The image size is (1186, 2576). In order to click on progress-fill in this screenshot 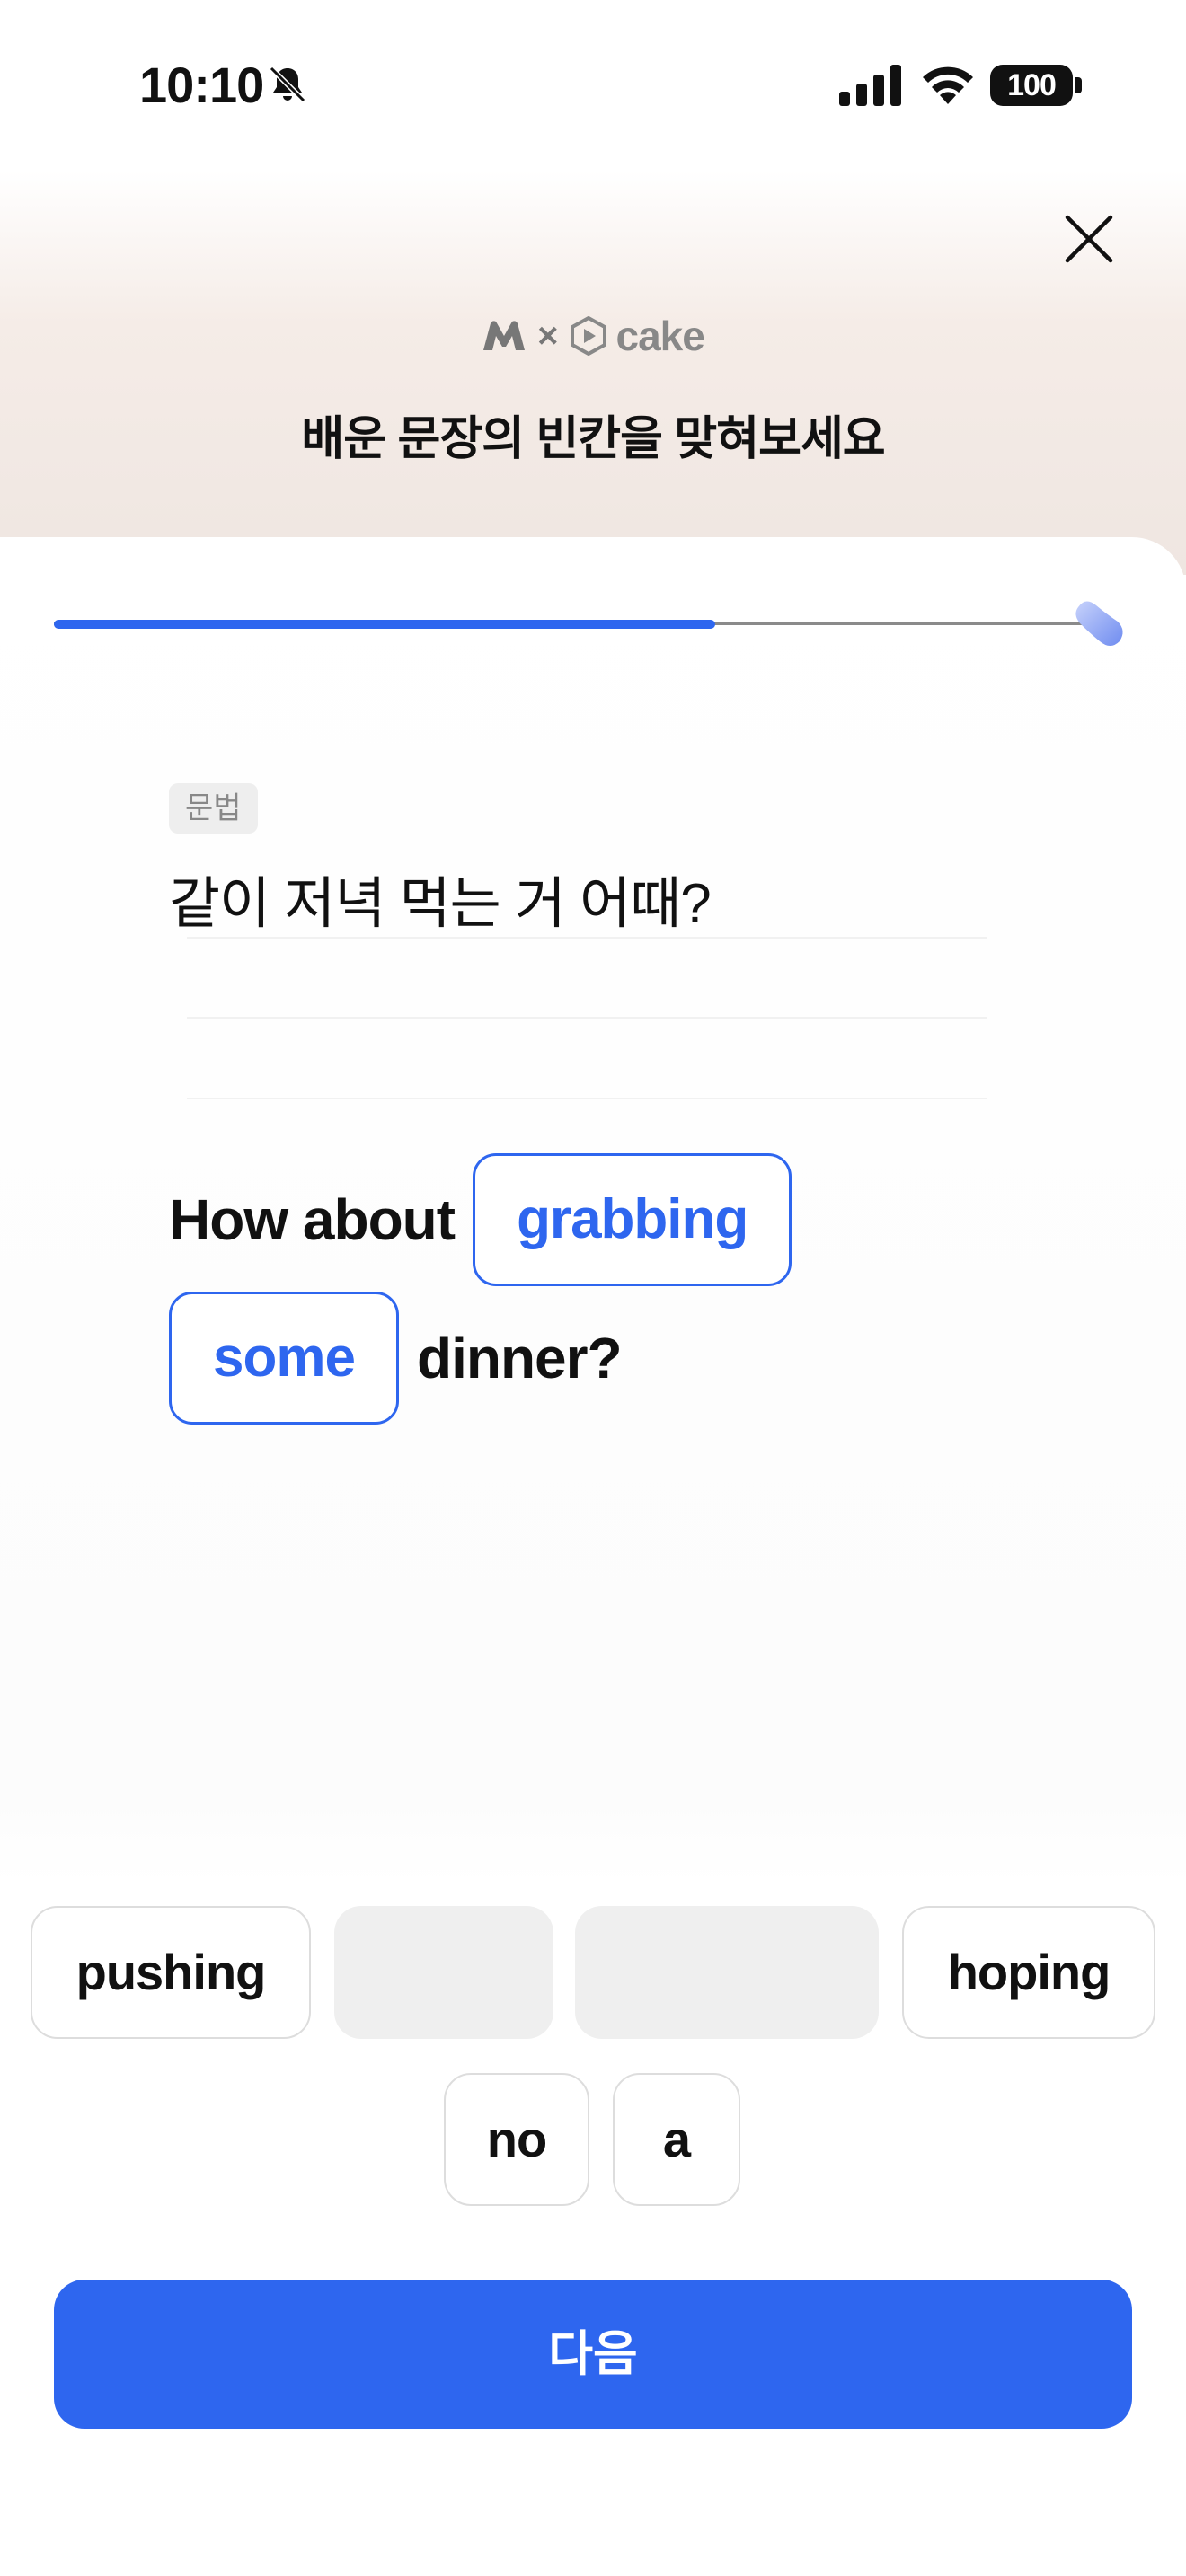, I will do `click(384, 624)`.